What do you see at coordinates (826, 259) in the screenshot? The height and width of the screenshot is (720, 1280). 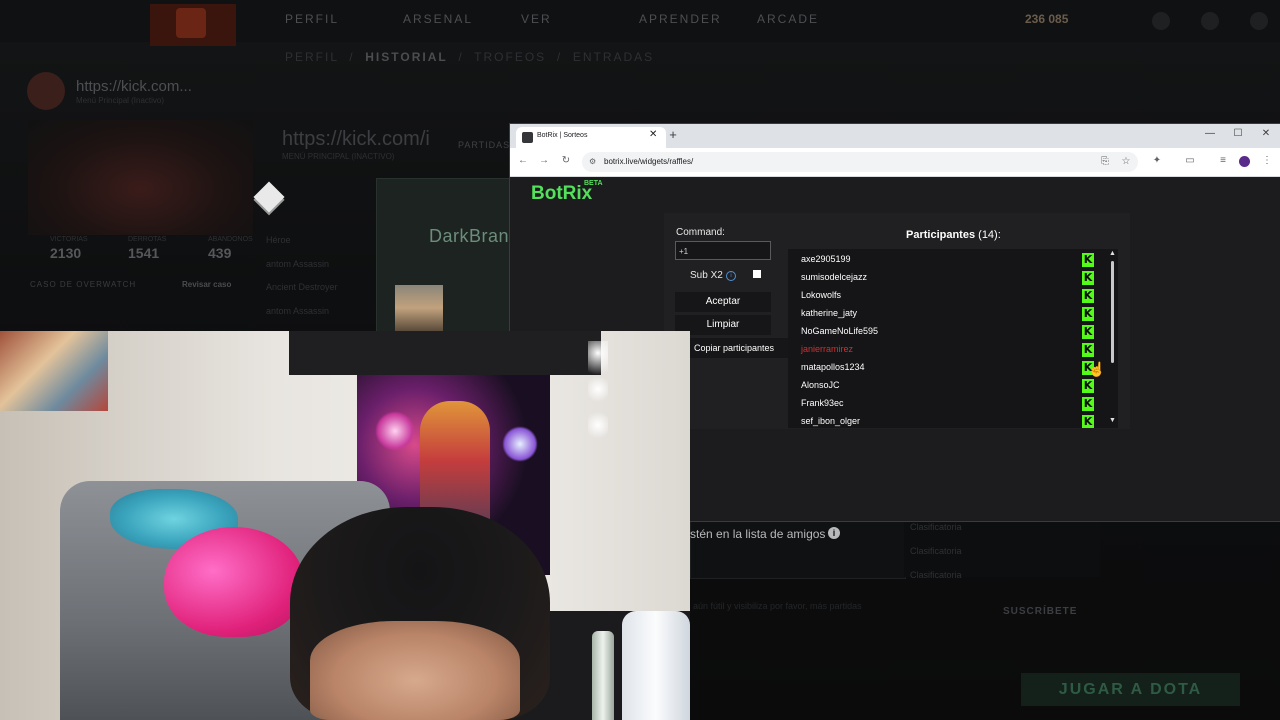 I see `participant-name: axe2905199` at bounding box center [826, 259].